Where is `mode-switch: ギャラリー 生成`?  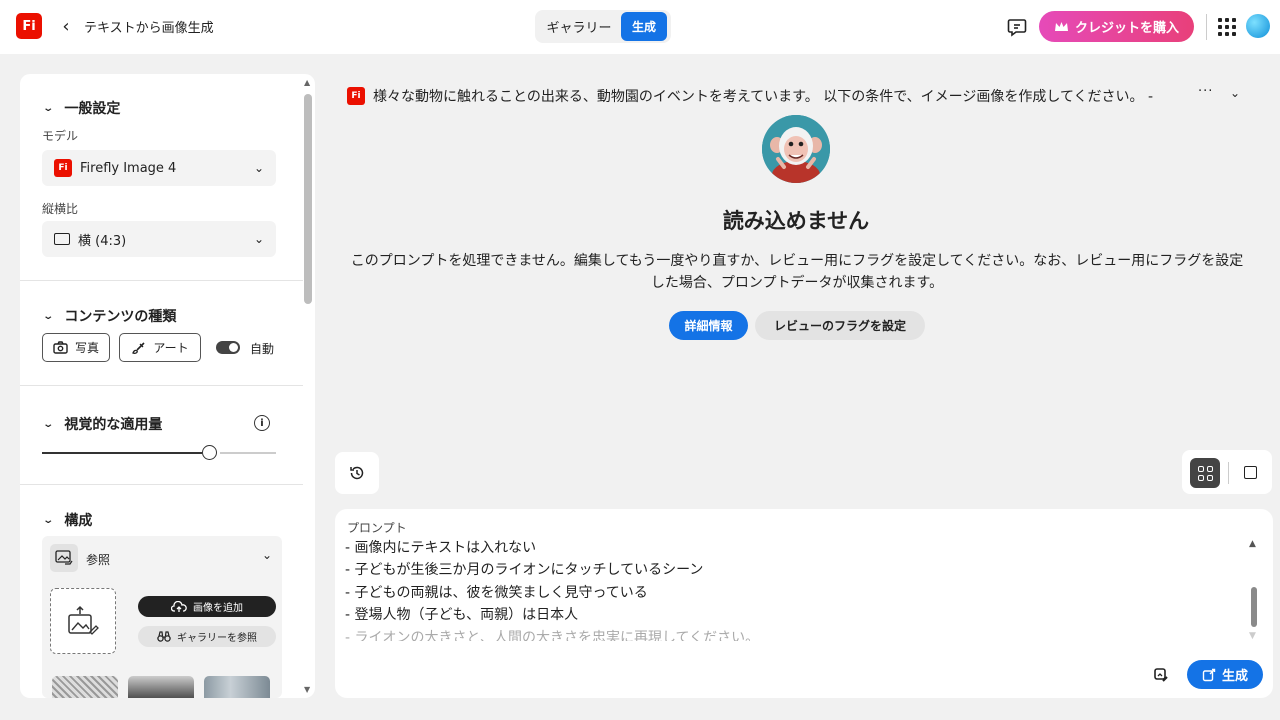 mode-switch: ギャラリー 生成 is located at coordinates (603, 26).